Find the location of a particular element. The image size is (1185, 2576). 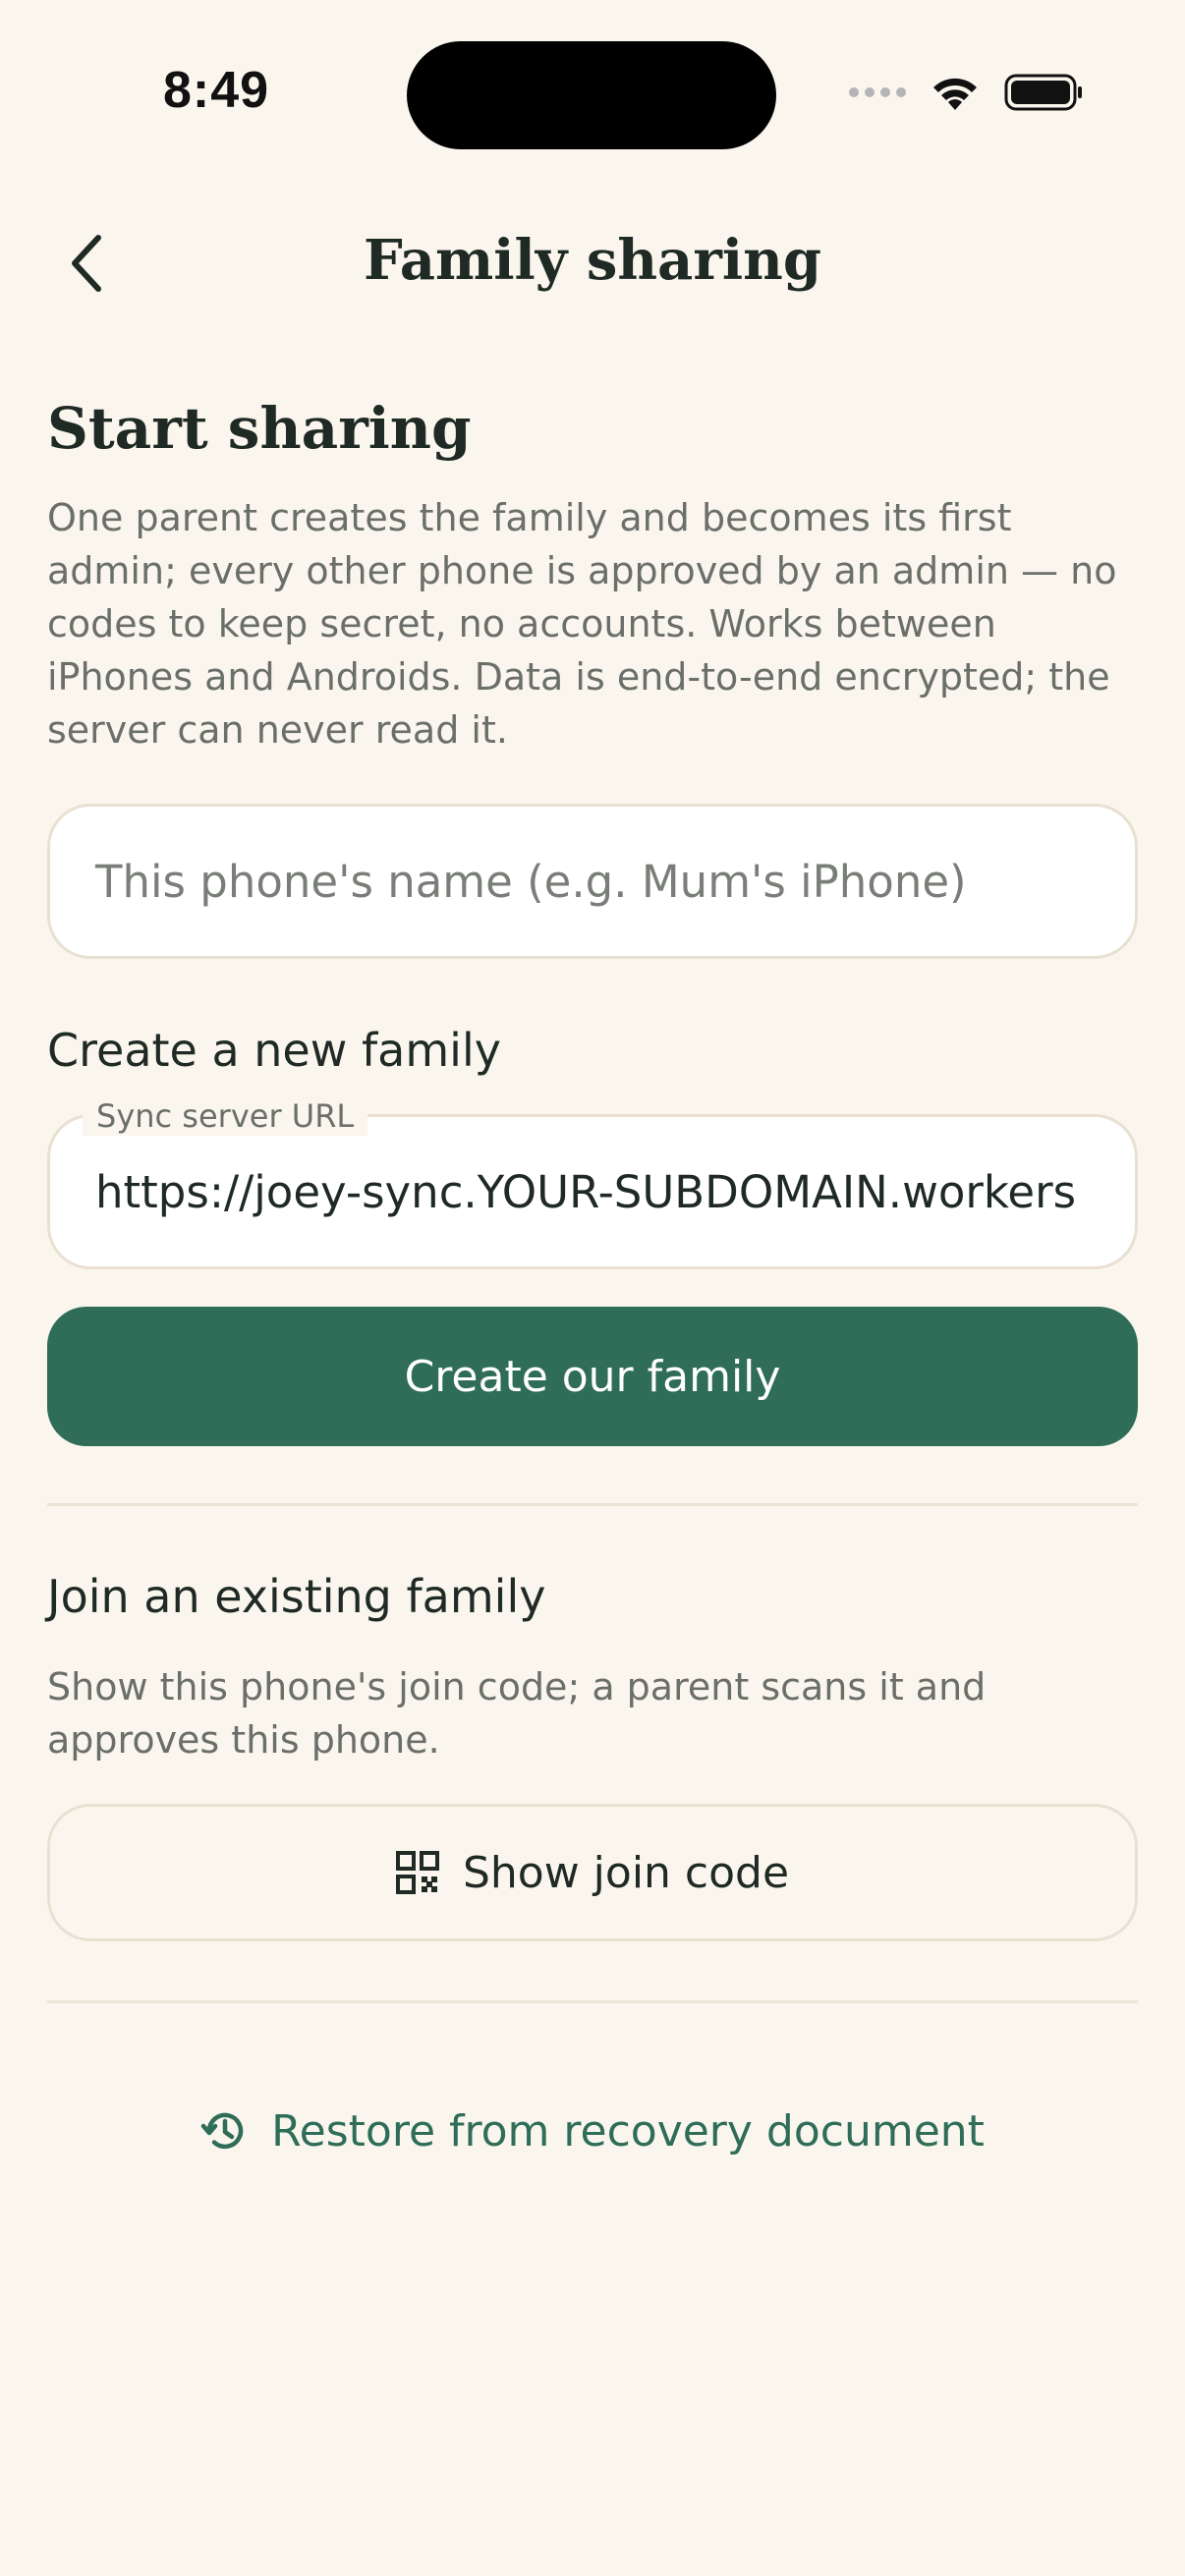

phone-name-placeholder: This phone's name (e.g. Mum's iPhone) is located at coordinates (531, 881).